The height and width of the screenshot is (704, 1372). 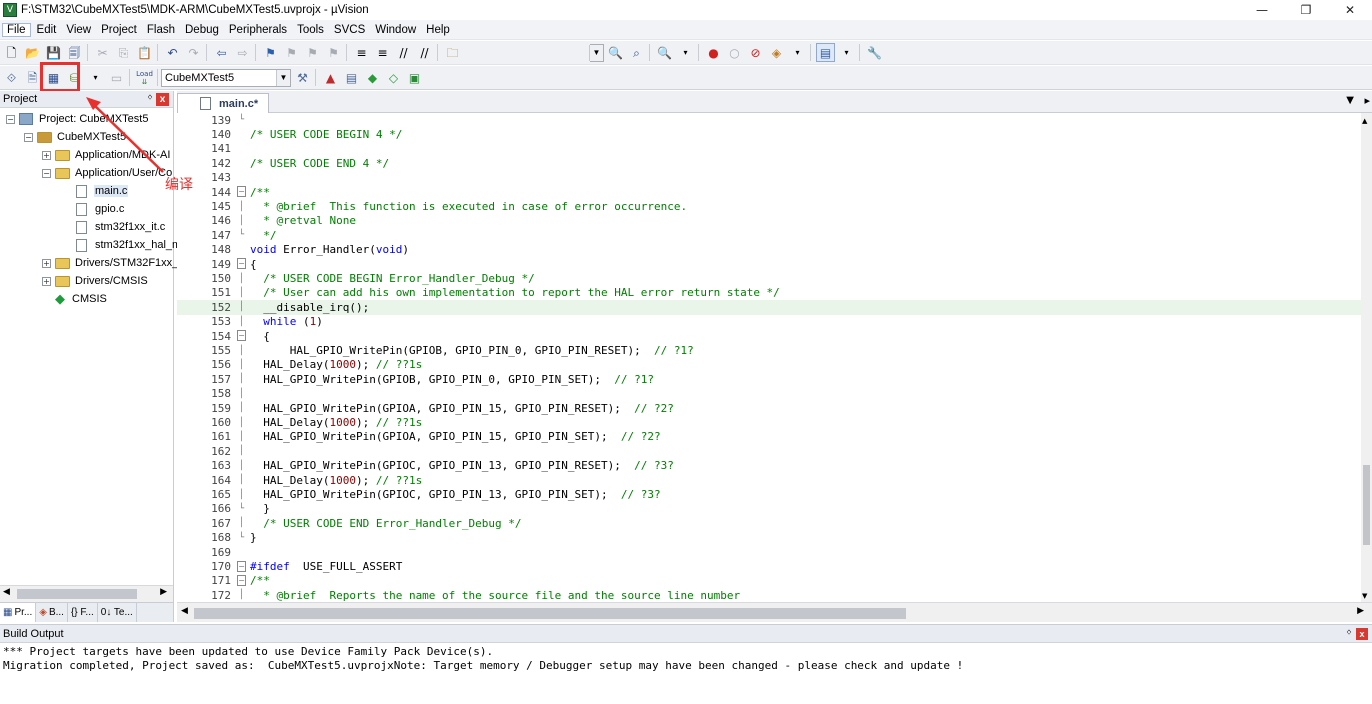 What do you see at coordinates (769, 322) in the screenshot?
I see `code-line: 153 │ while (1)` at bounding box center [769, 322].